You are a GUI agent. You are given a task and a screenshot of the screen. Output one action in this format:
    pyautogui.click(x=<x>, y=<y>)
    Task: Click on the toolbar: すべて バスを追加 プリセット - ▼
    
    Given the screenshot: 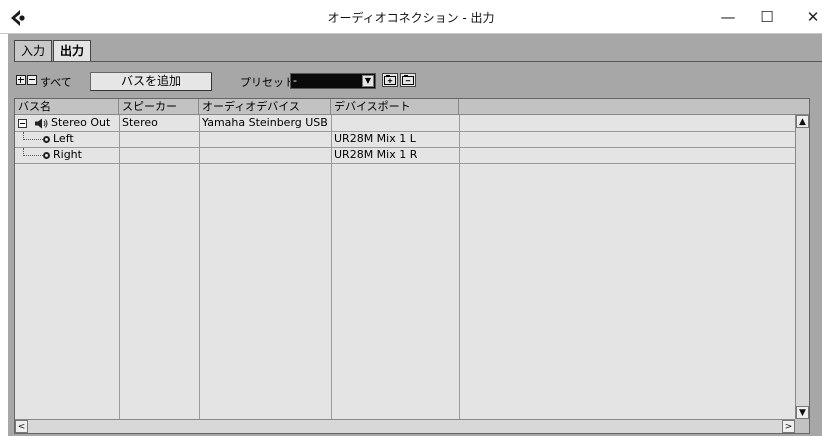 What is the action you would take?
    pyautogui.click(x=414, y=81)
    